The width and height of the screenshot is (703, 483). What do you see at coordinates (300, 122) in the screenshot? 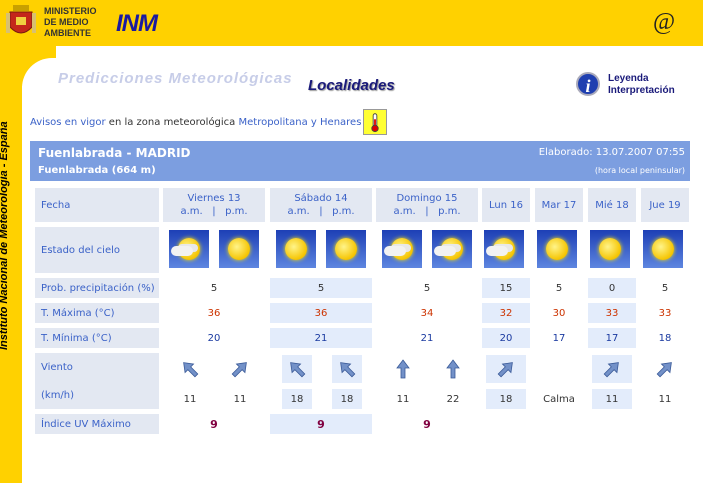
I see `zone-link: Metropolitana y Henares` at bounding box center [300, 122].